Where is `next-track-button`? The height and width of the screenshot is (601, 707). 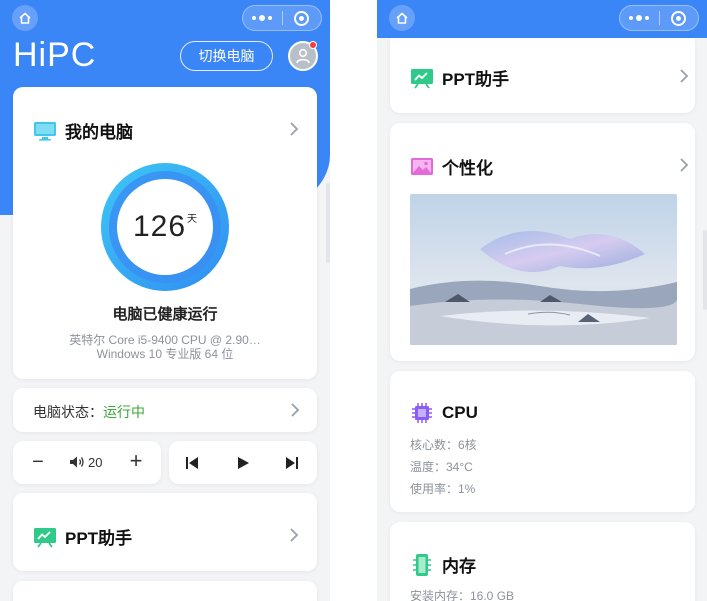
next-track-button is located at coordinates (292, 463).